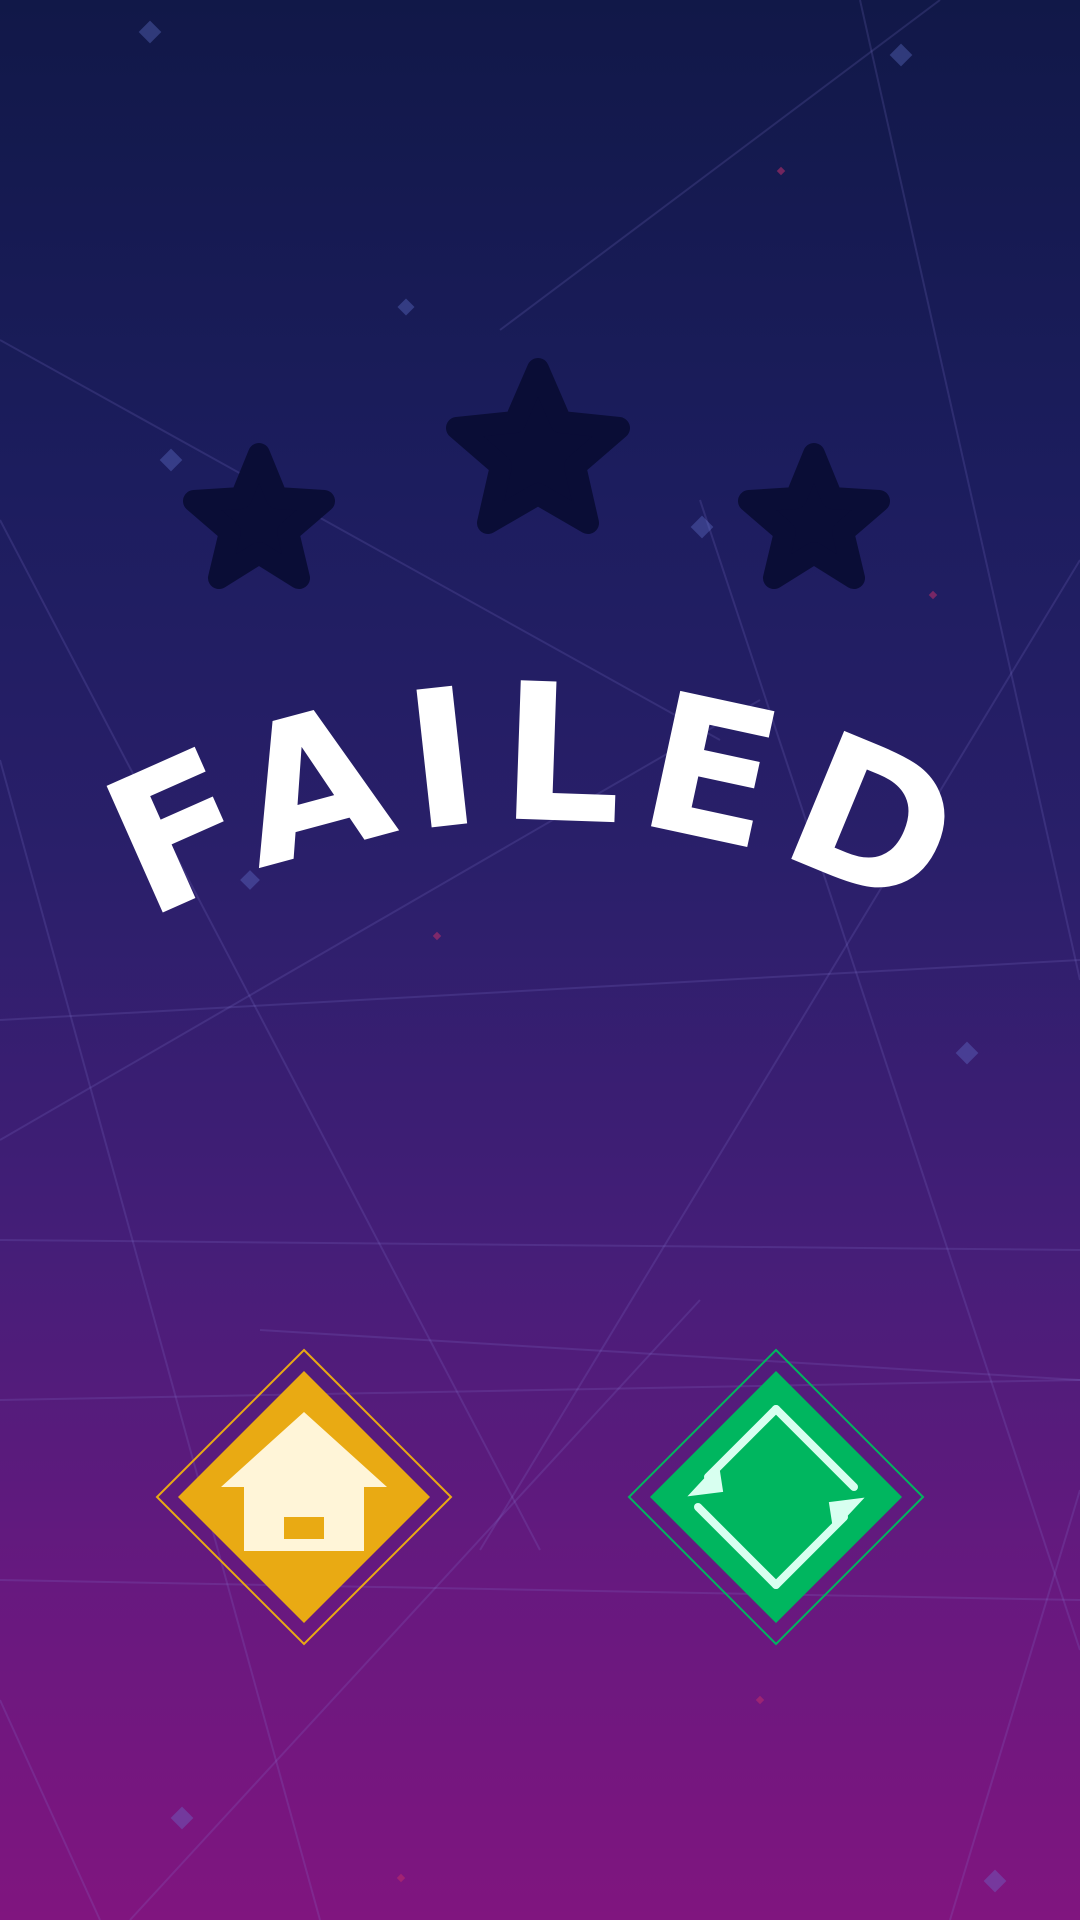 This screenshot has height=1920, width=1080. Describe the element at coordinates (259, 516) in the screenshot. I see `star-icon-left` at that location.